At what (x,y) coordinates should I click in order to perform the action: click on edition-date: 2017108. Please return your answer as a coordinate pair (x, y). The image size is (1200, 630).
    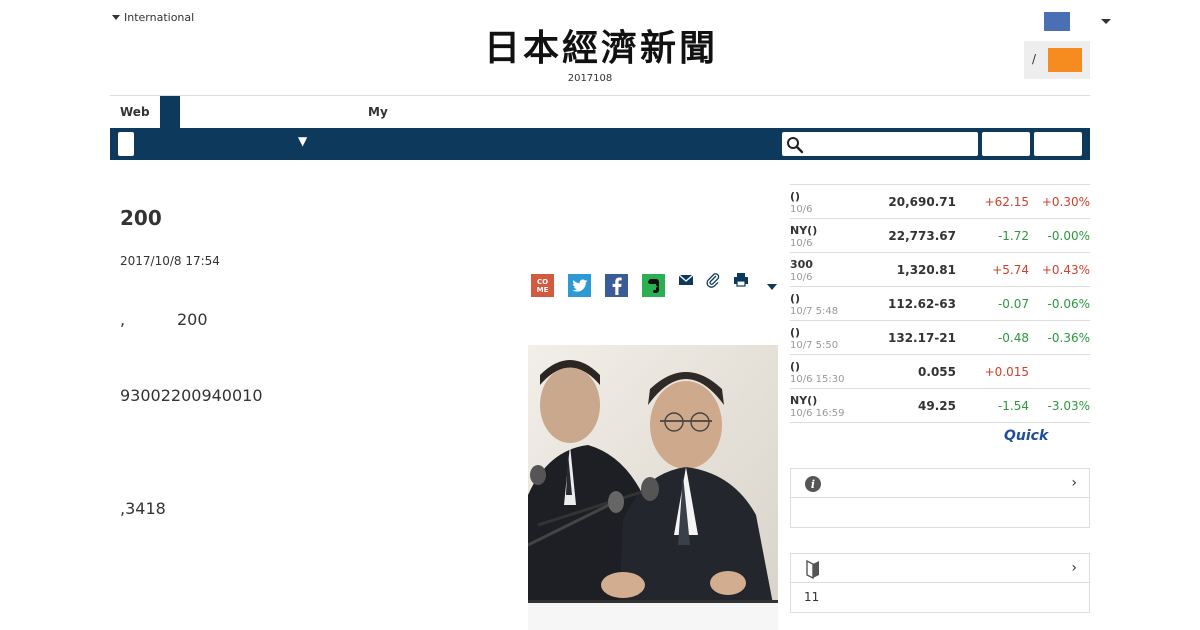
    Looking at the image, I should click on (590, 78).